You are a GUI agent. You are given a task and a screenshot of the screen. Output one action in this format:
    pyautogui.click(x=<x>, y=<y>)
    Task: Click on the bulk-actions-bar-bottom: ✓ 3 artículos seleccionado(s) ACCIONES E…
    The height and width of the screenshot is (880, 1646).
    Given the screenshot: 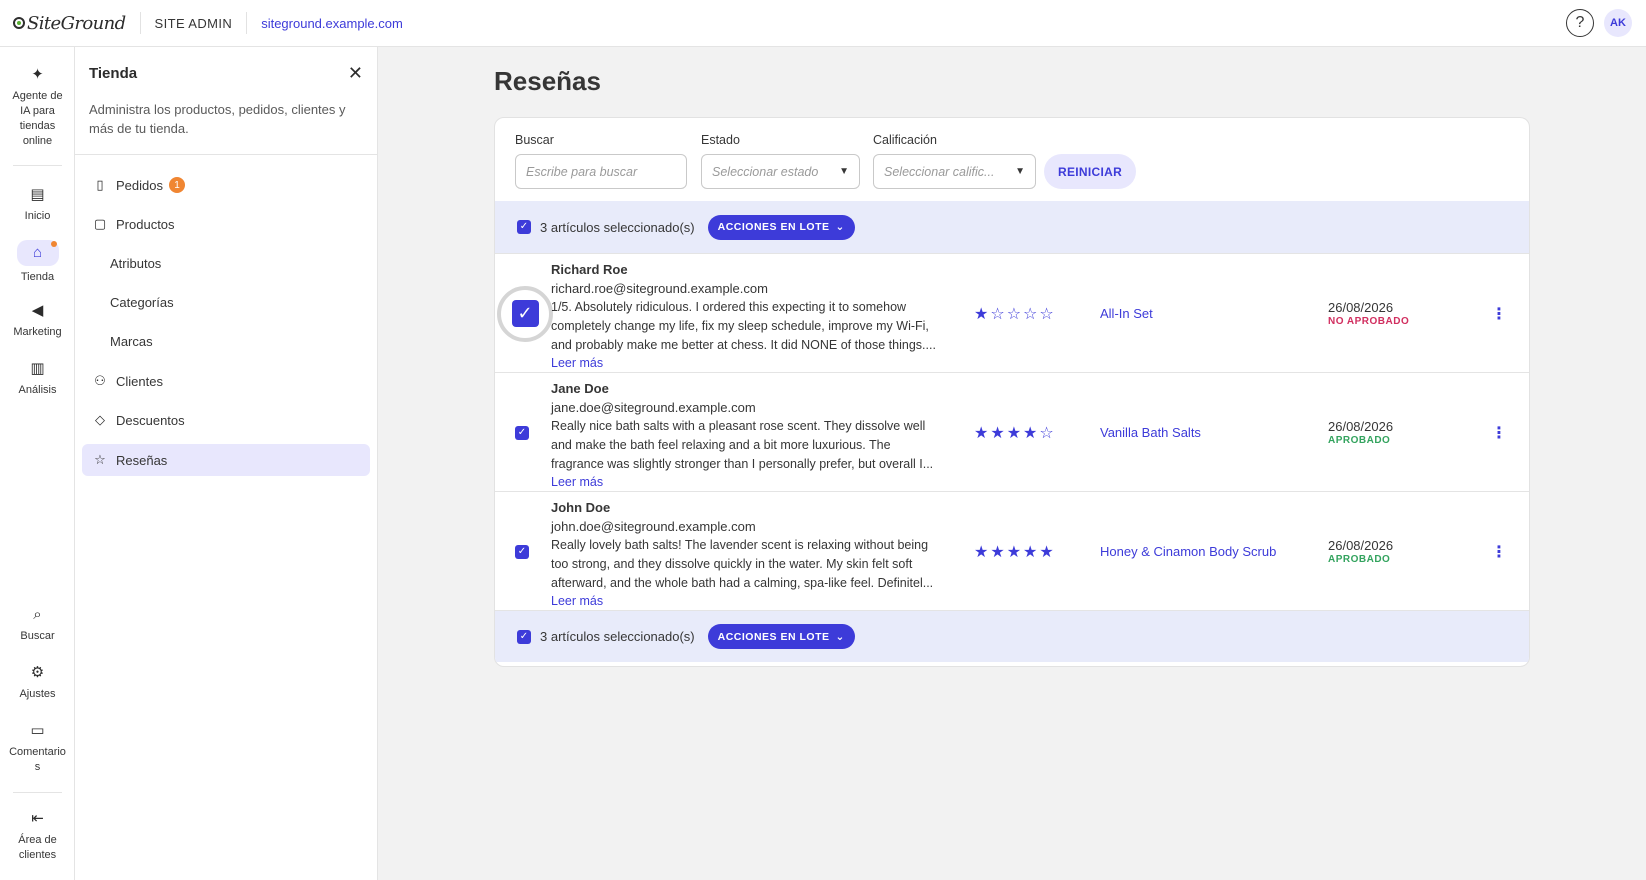 What is the action you would take?
    pyautogui.click(x=1012, y=636)
    